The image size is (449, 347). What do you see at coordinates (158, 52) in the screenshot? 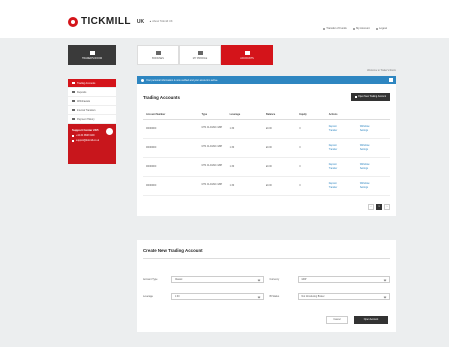
I see `gift-icon` at bounding box center [158, 52].